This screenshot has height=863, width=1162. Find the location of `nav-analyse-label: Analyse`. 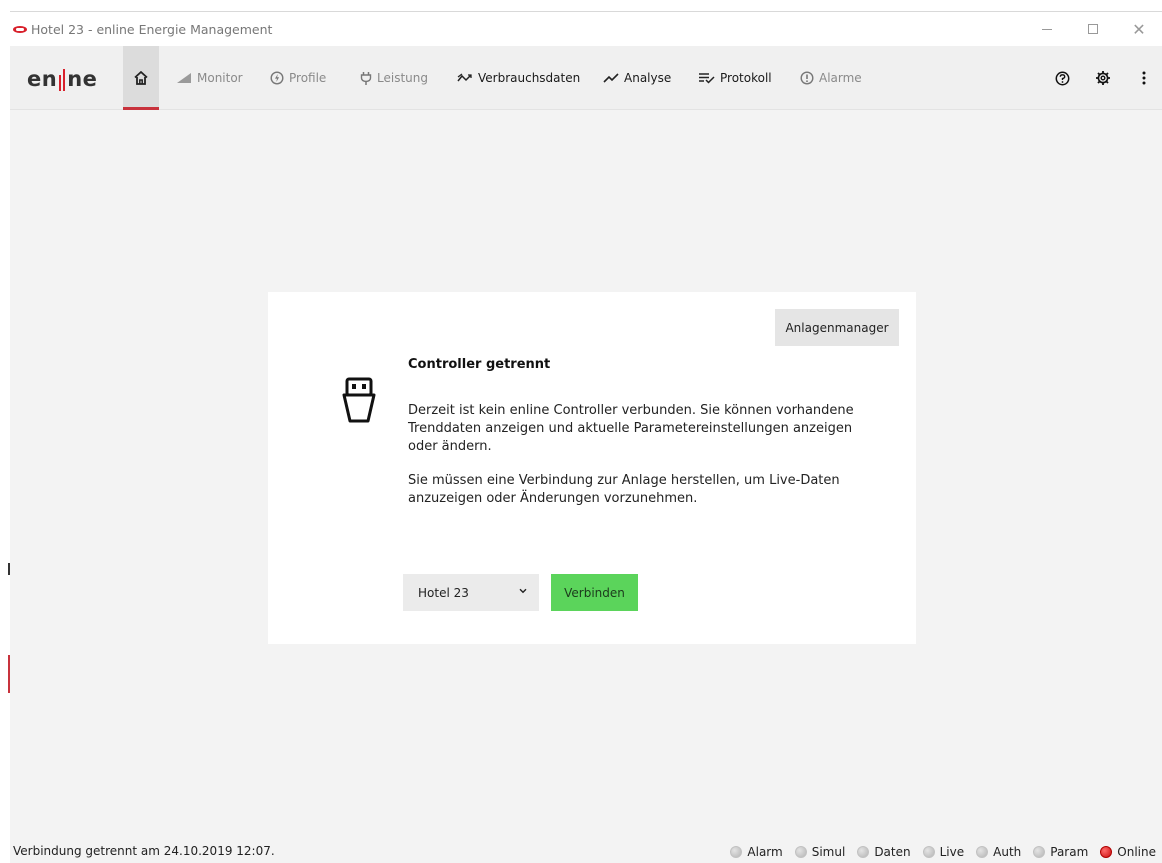

nav-analyse-label: Analyse is located at coordinates (648, 78).